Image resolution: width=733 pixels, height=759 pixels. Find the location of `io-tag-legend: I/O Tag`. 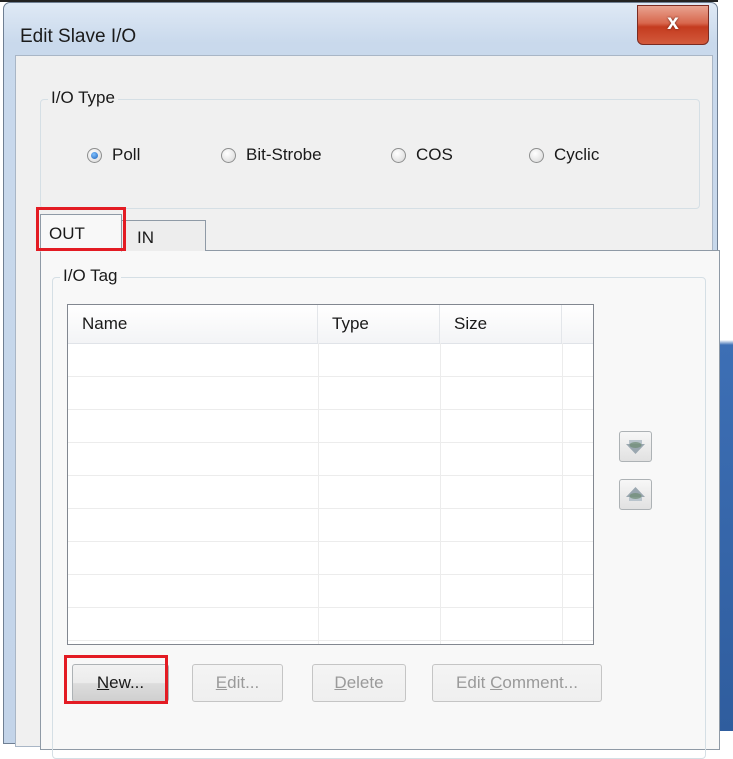

io-tag-legend: I/O Tag is located at coordinates (90, 276).